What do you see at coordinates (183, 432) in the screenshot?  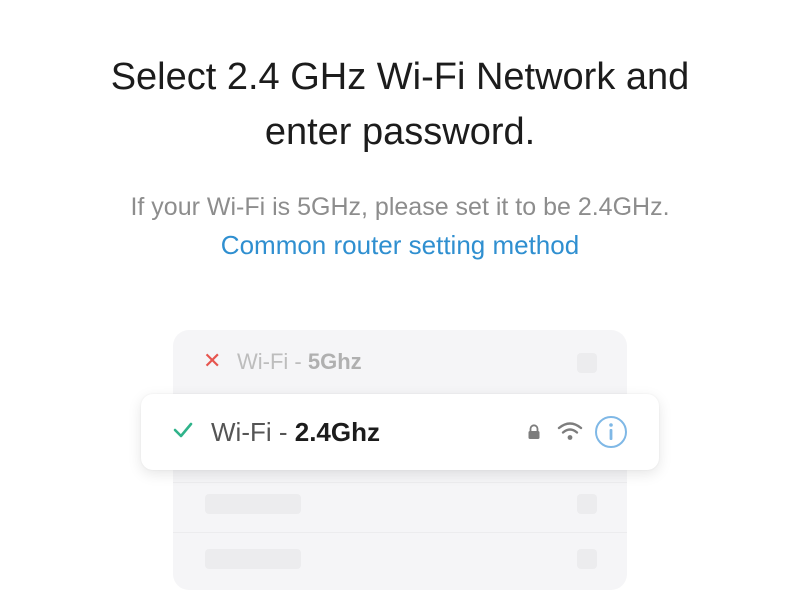 I see `check-icon` at bounding box center [183, 432].